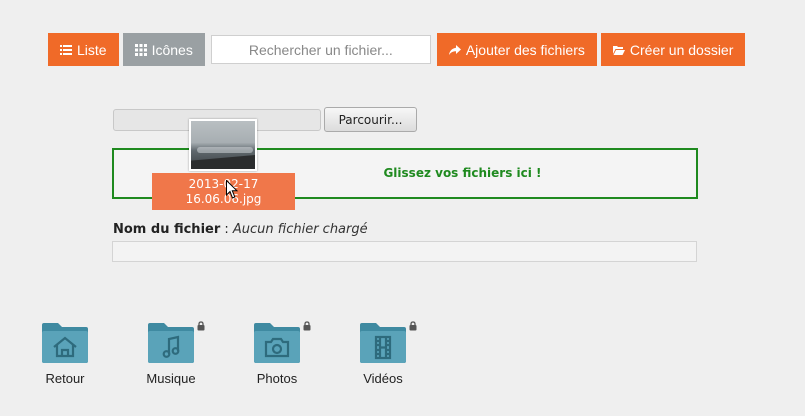 Image resolution: width=805 pixels, height=416 pixels. Describe the element at coordinates (618, 50) in the screenshot. I see `folder-open-icon` at that location.